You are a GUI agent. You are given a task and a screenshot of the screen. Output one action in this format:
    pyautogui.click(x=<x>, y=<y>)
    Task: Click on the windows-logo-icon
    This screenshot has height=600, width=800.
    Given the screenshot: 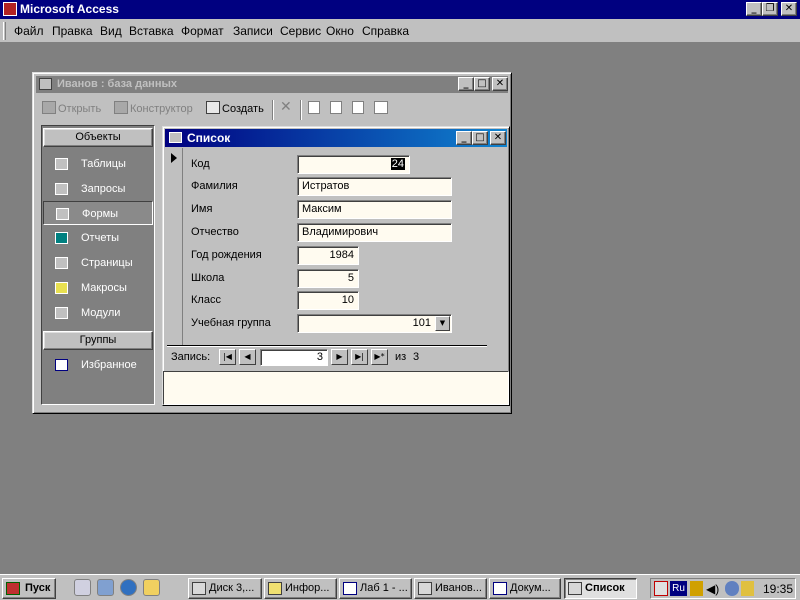 What is the action you would take?
    pyautogui.click(x=13, y=588)
    